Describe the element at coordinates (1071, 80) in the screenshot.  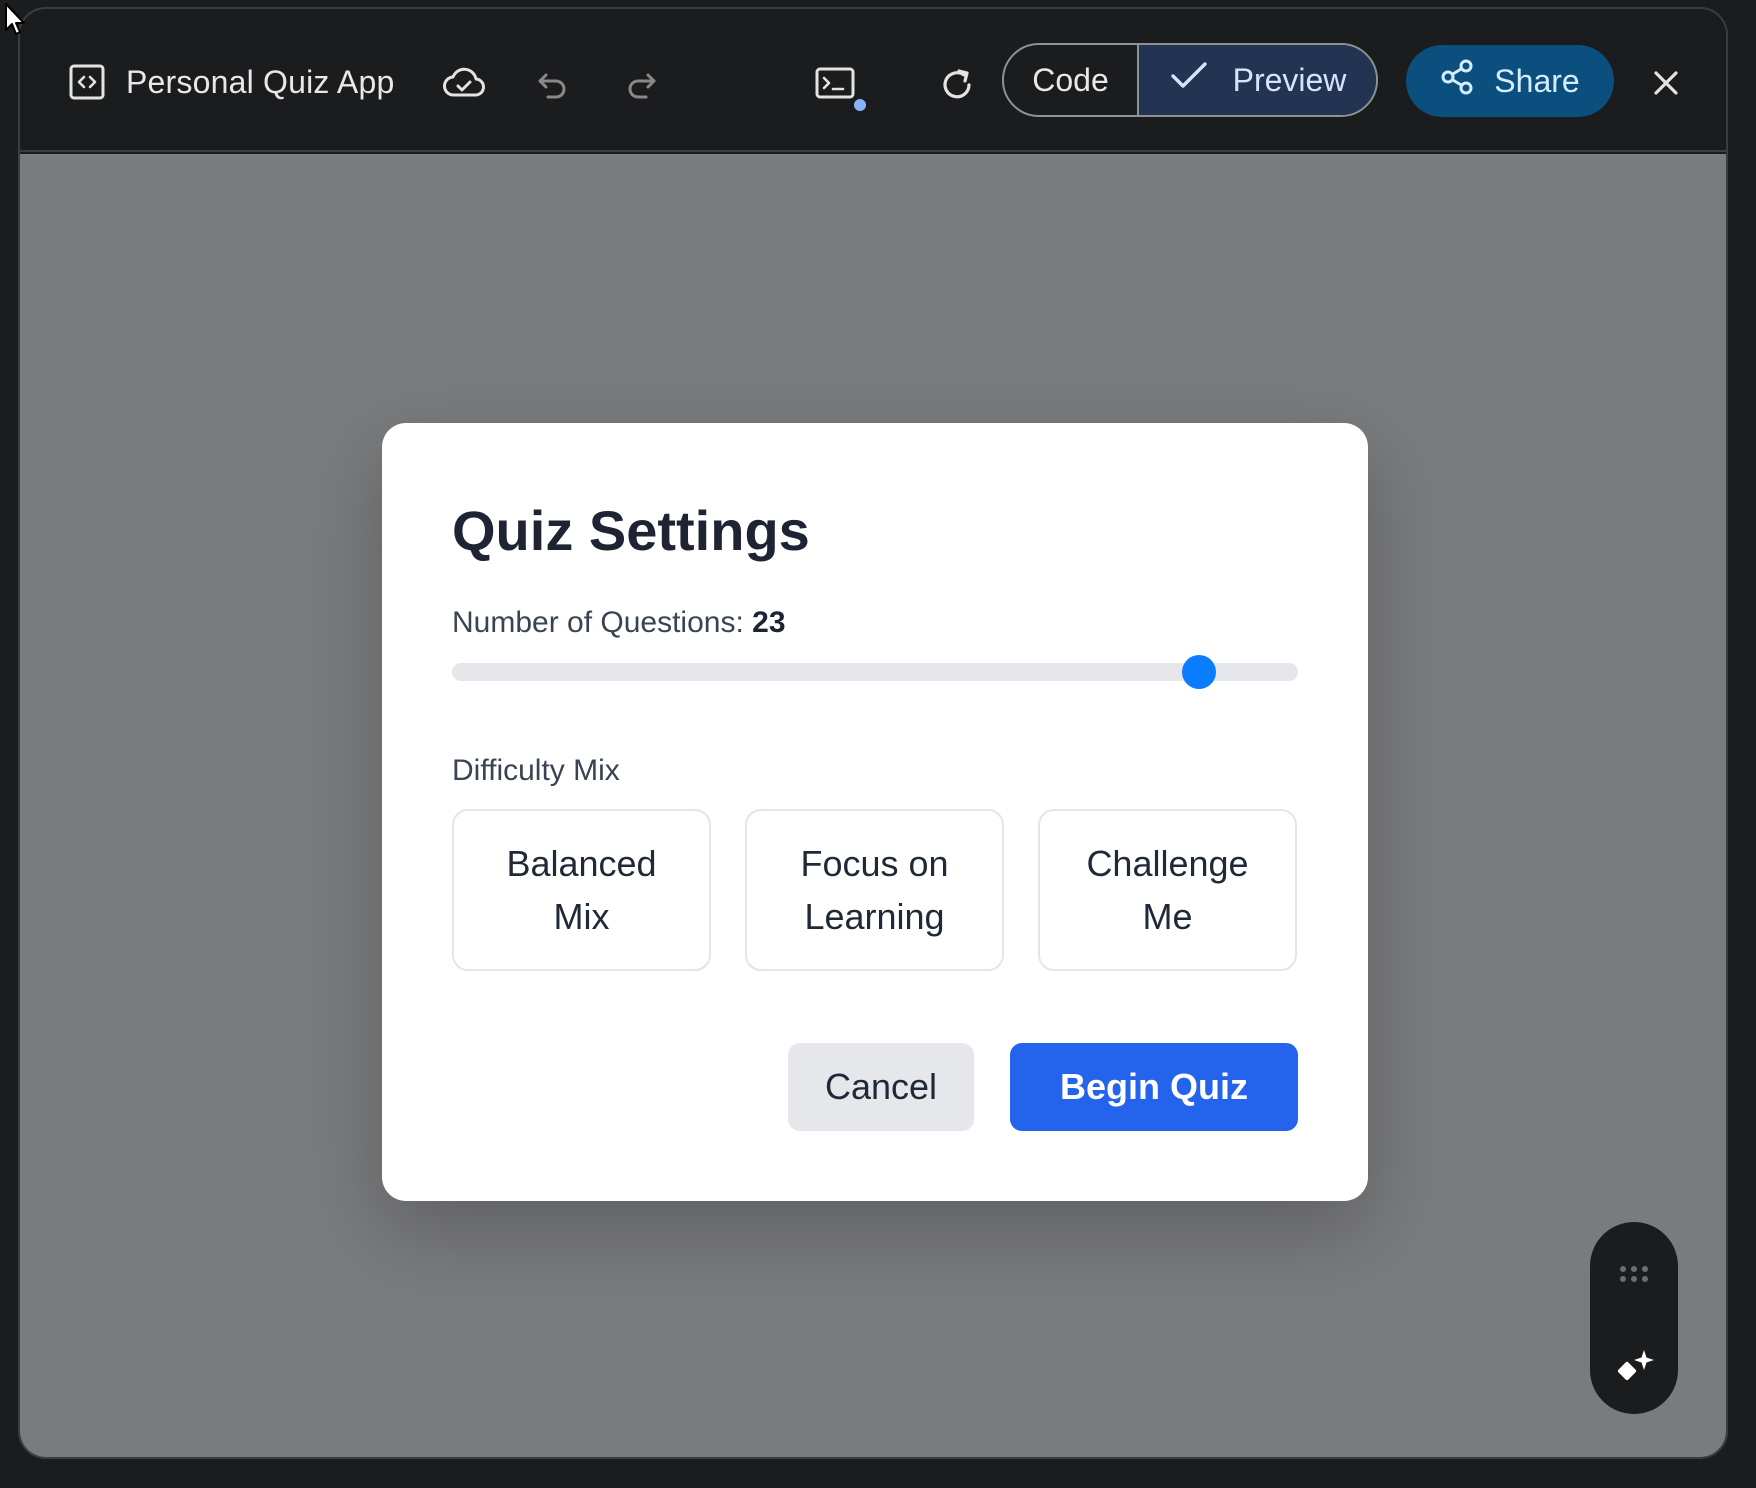
I see `code-tab: Code` at that location.